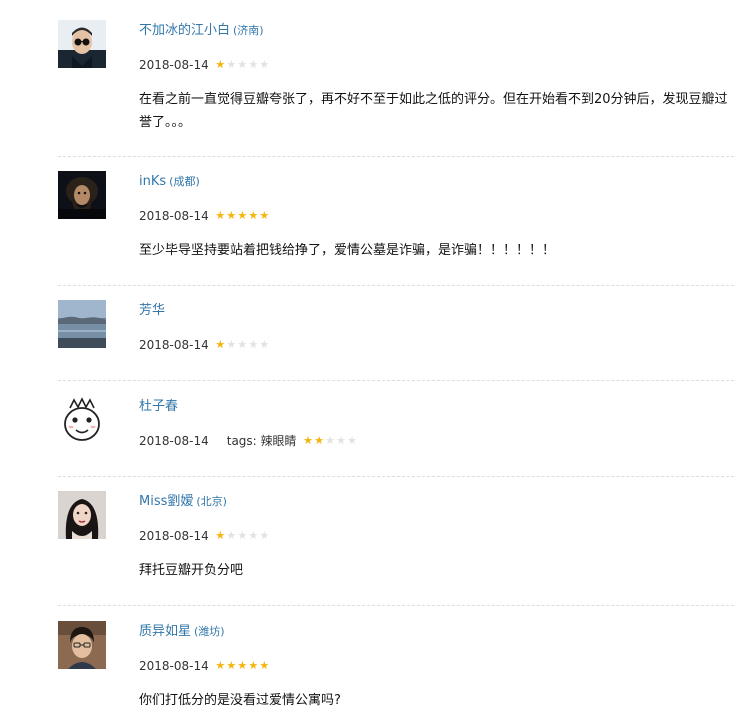 The height and width of the screenshot is (727, 749). Describe the element at coordinates (191, 570) in the screenshot. I see `comment-text: 拜托豆瓣开负分吧` at that location.